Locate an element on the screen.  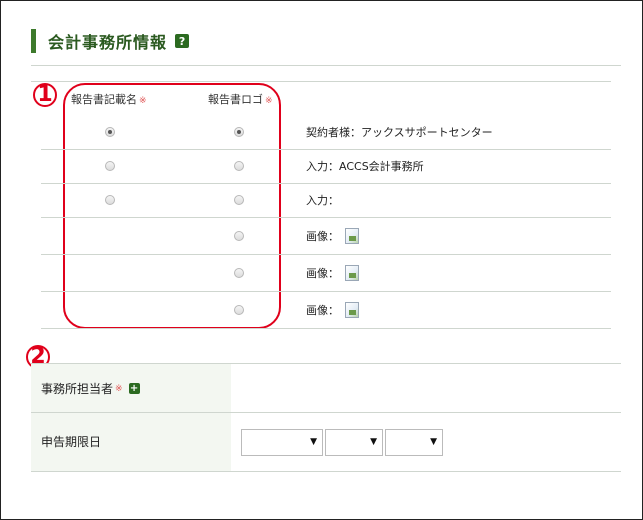
staff-label: 事務所担当者 ※ + is located at coordinates (90, 389).